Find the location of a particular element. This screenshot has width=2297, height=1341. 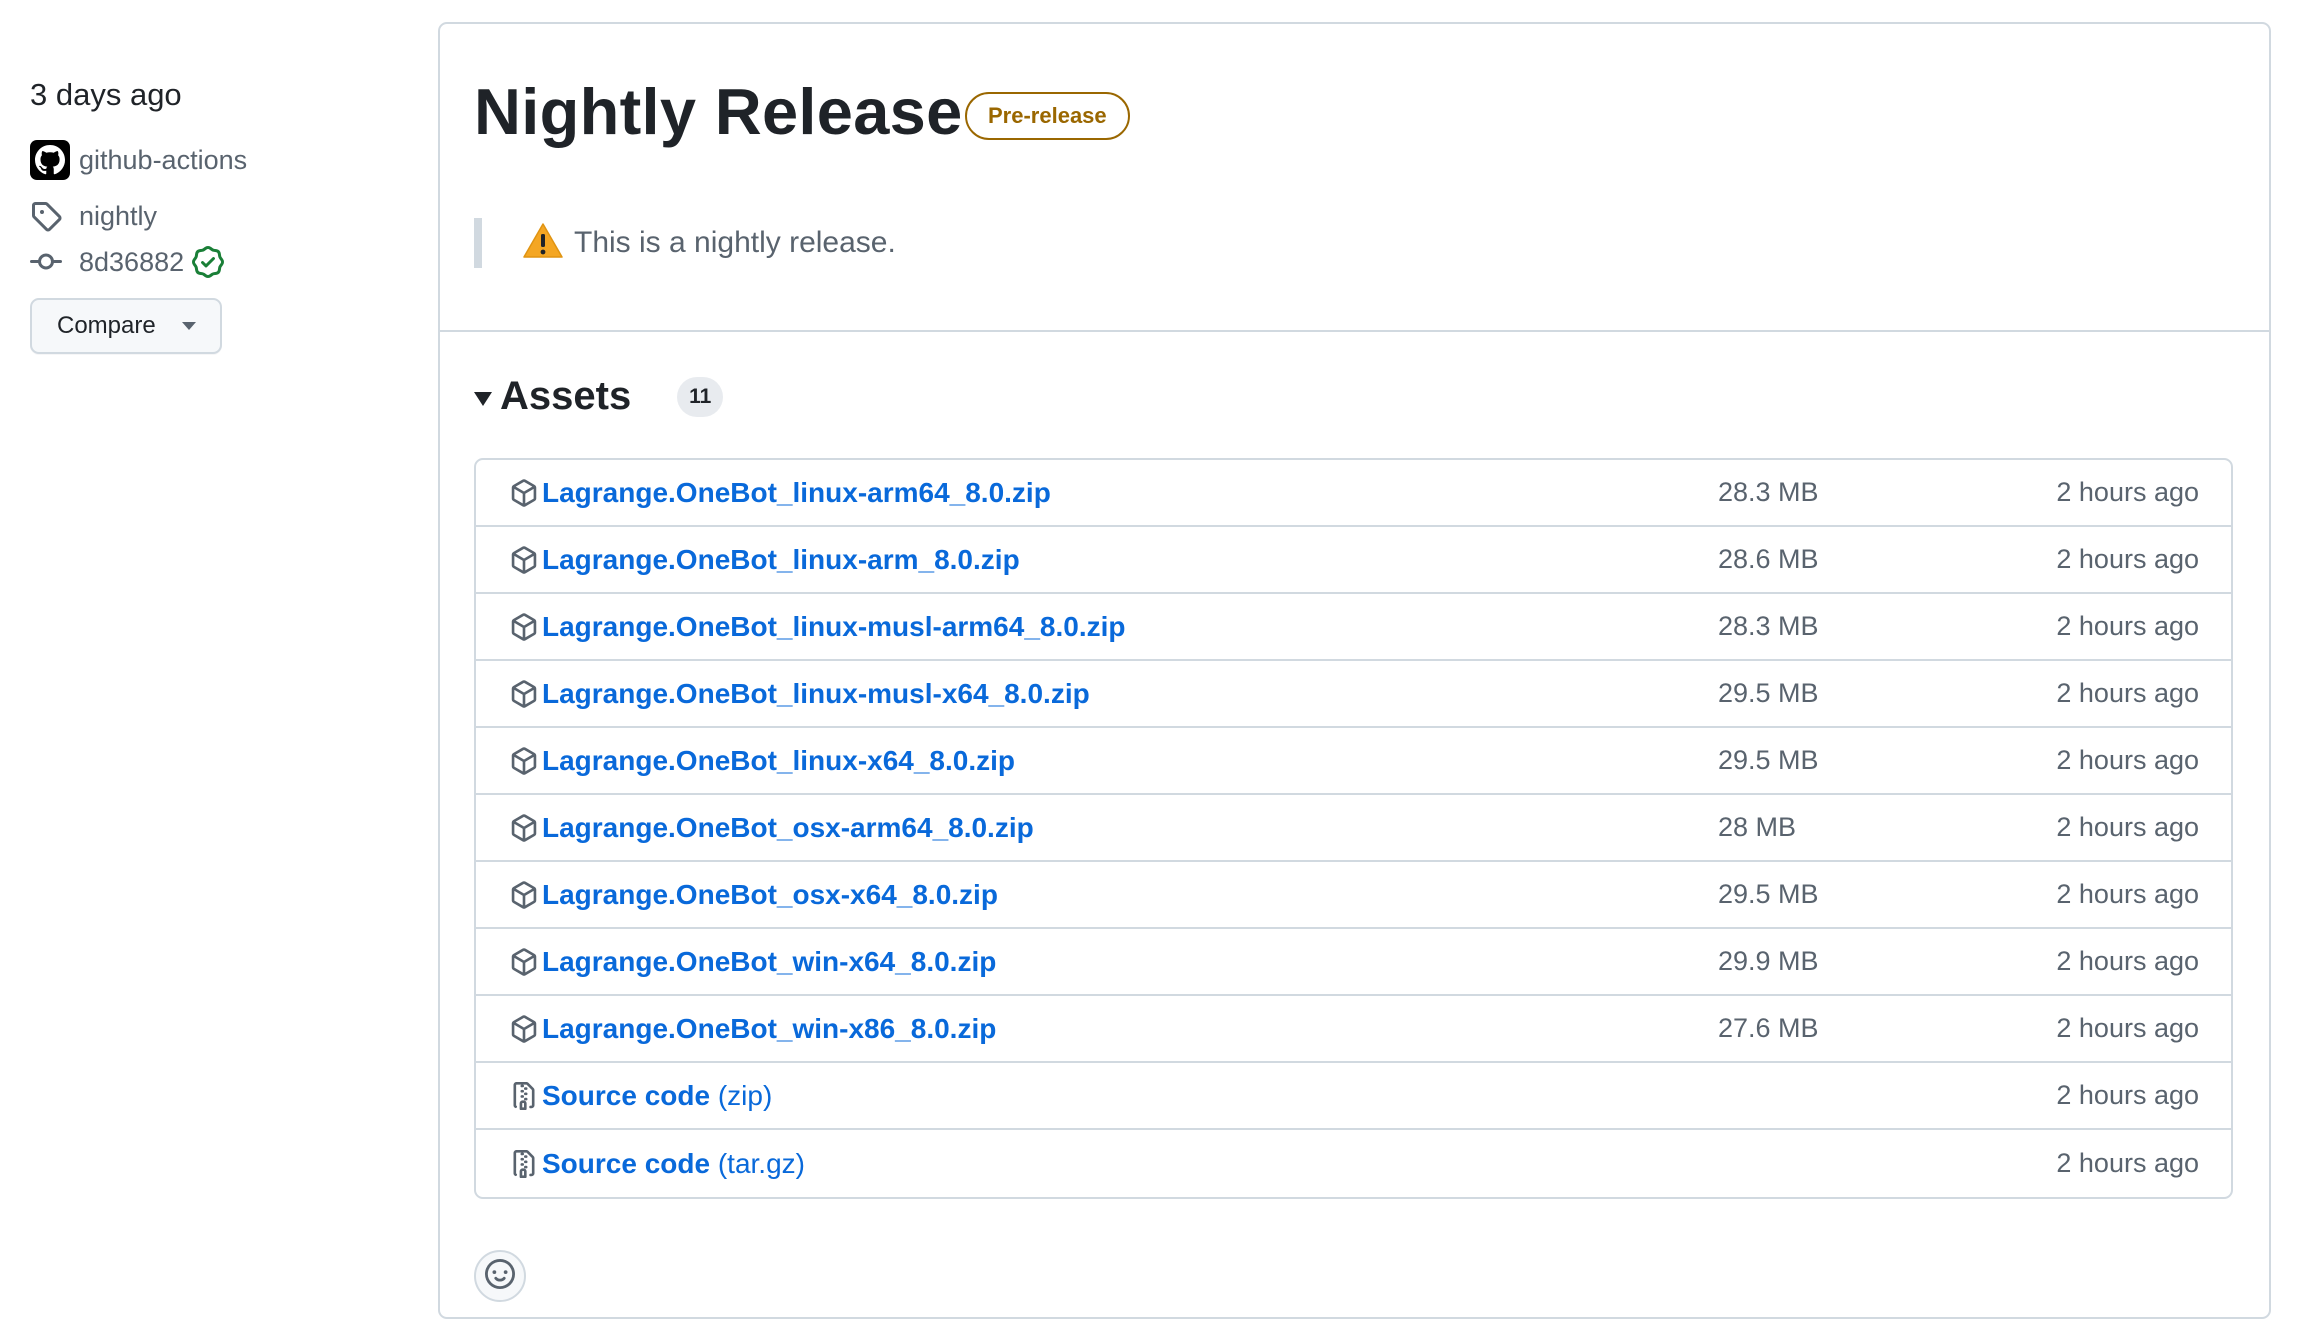

release-notes-quote: This is a nightly release. is located at coordinates (685, 243).